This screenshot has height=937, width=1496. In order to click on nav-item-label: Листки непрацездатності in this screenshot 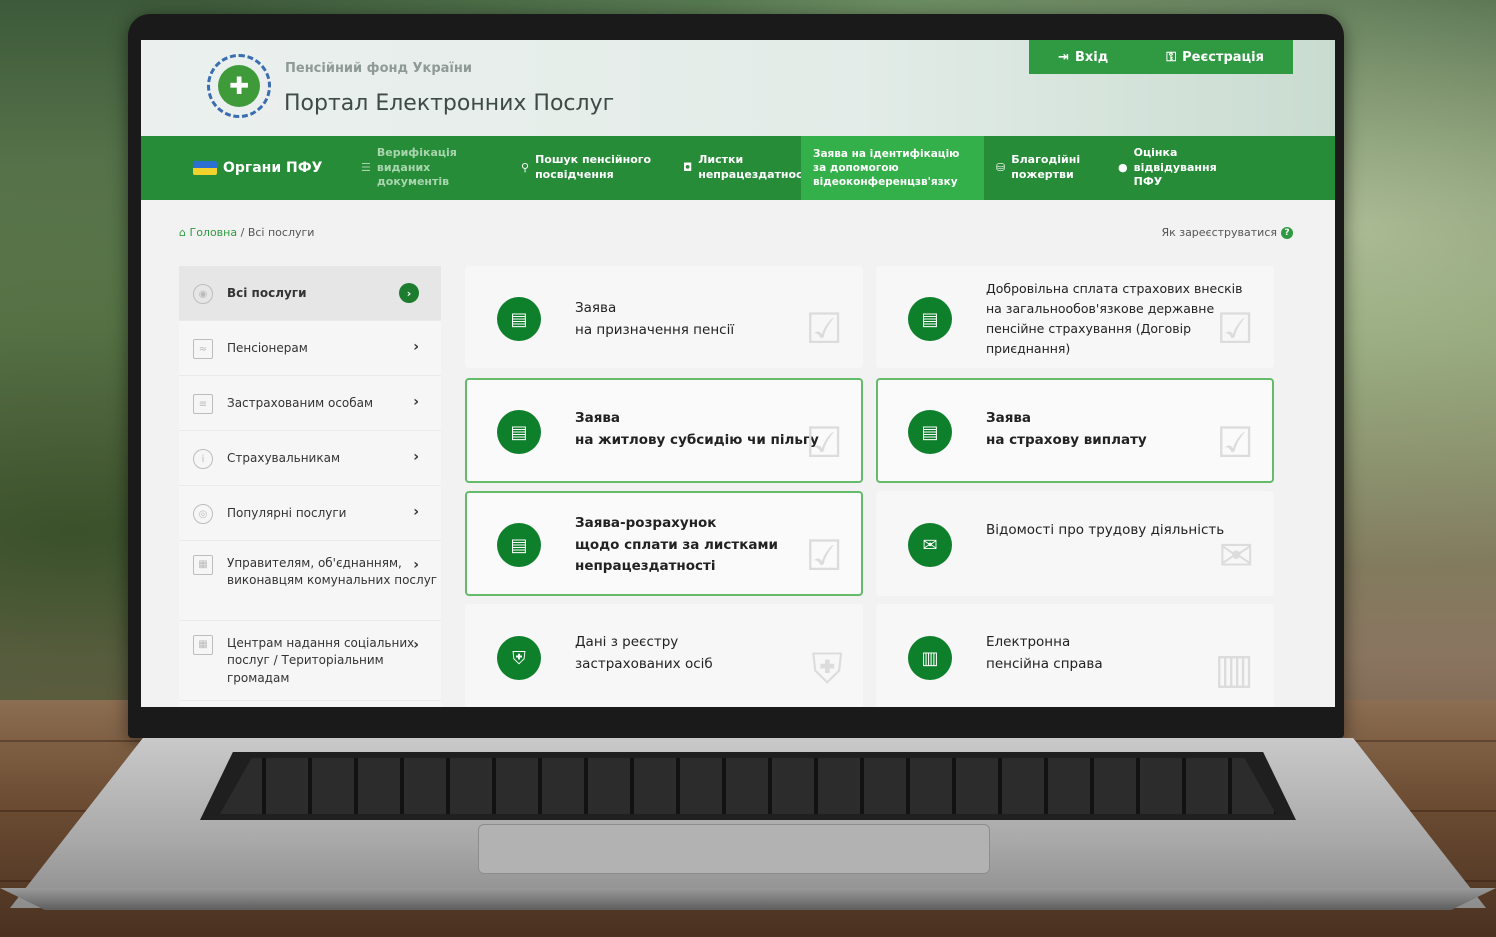, I will do `click(755, 167)`.